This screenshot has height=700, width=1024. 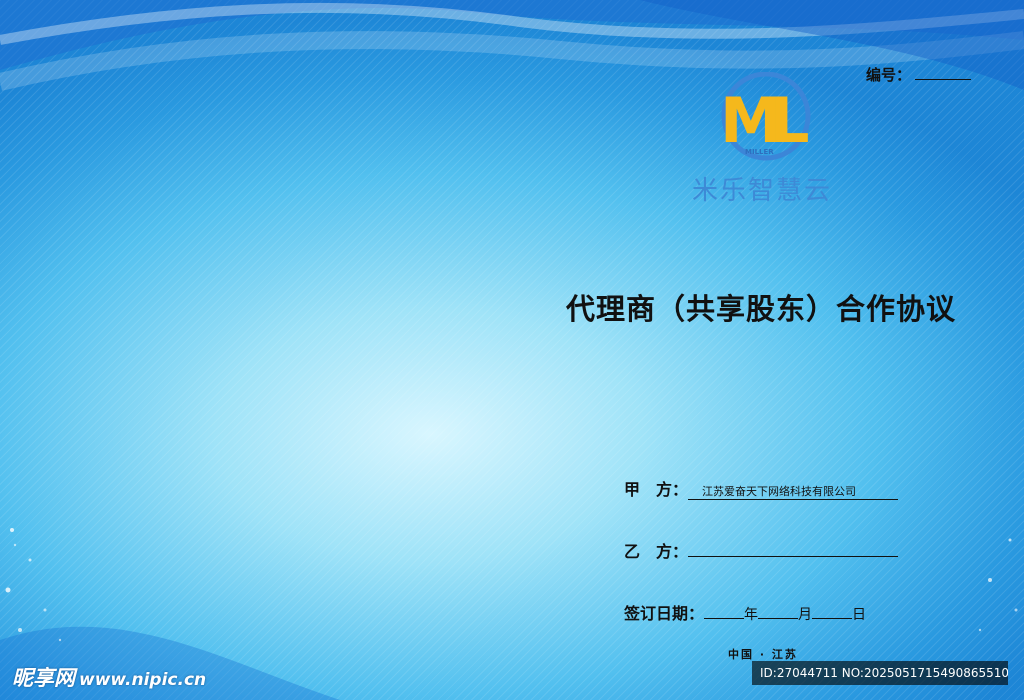 I want to click on sparkle-decoration-right, so click(x=998, y=585).